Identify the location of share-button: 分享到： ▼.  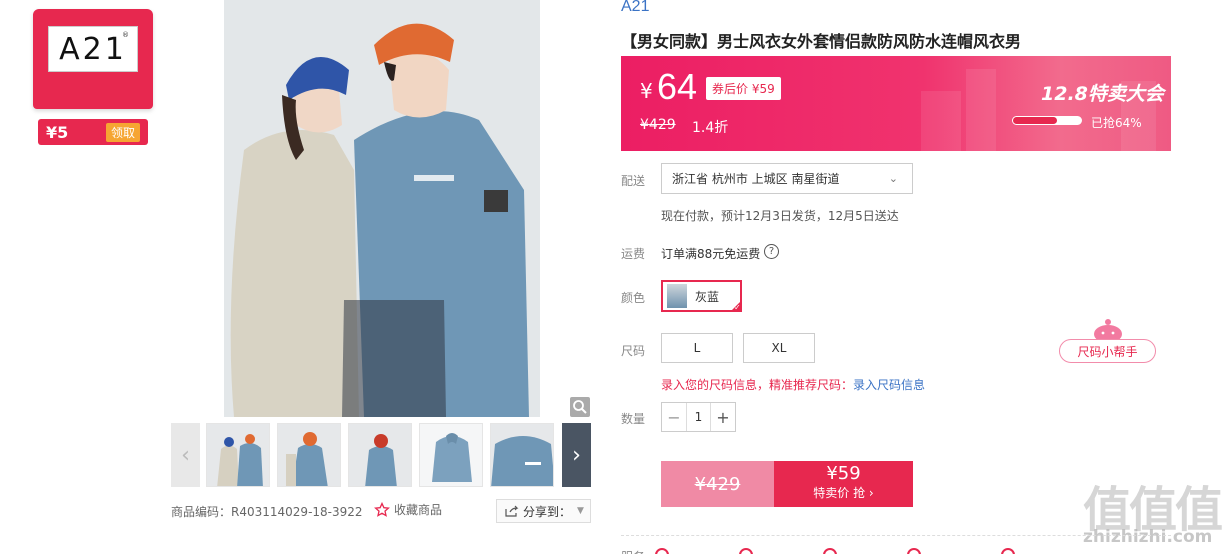
(543, 511).